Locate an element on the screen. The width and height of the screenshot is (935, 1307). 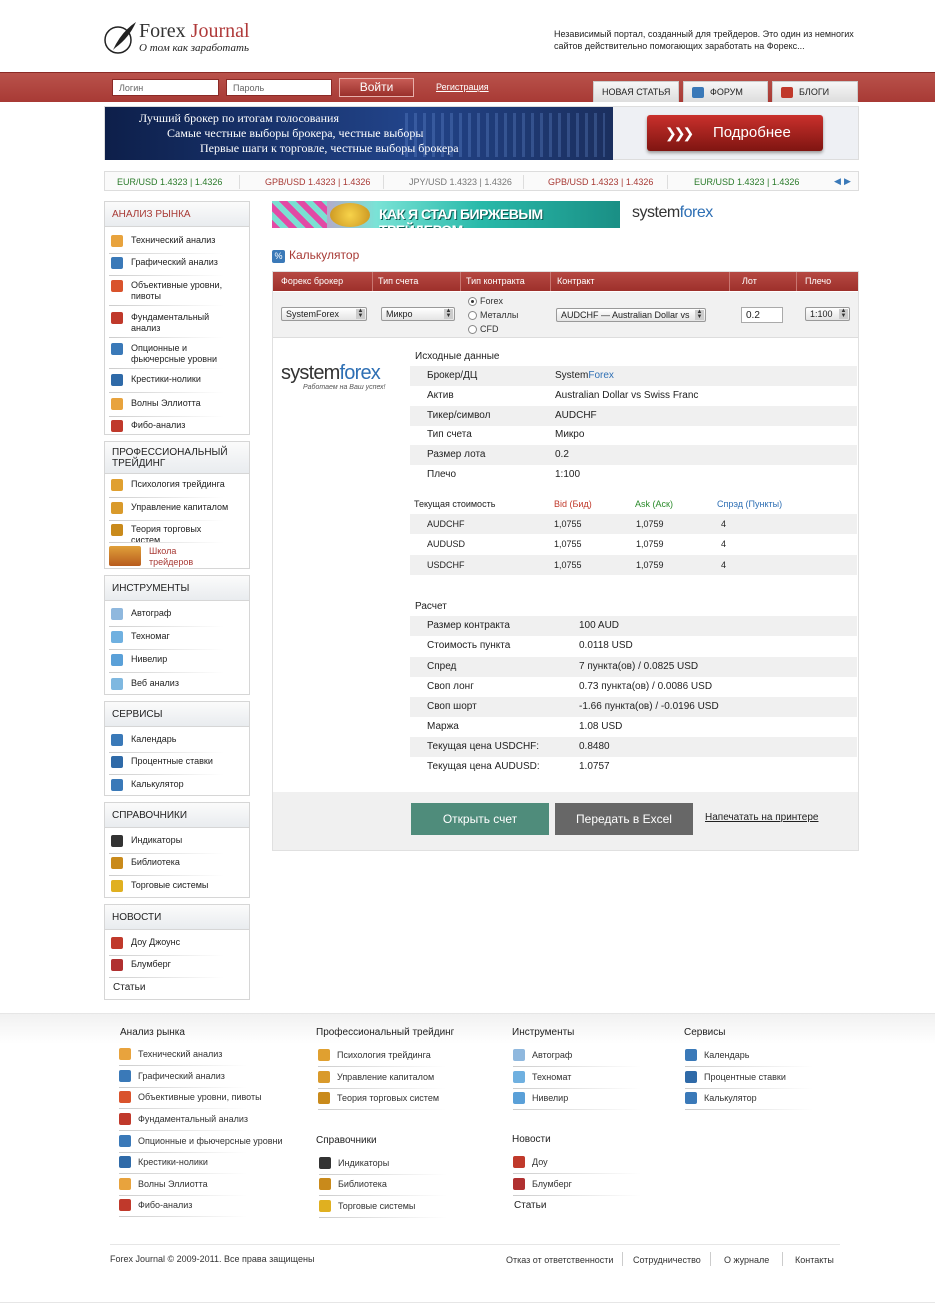
sidebar-item-label: Технический анализ is located at coordinates (173, 240).